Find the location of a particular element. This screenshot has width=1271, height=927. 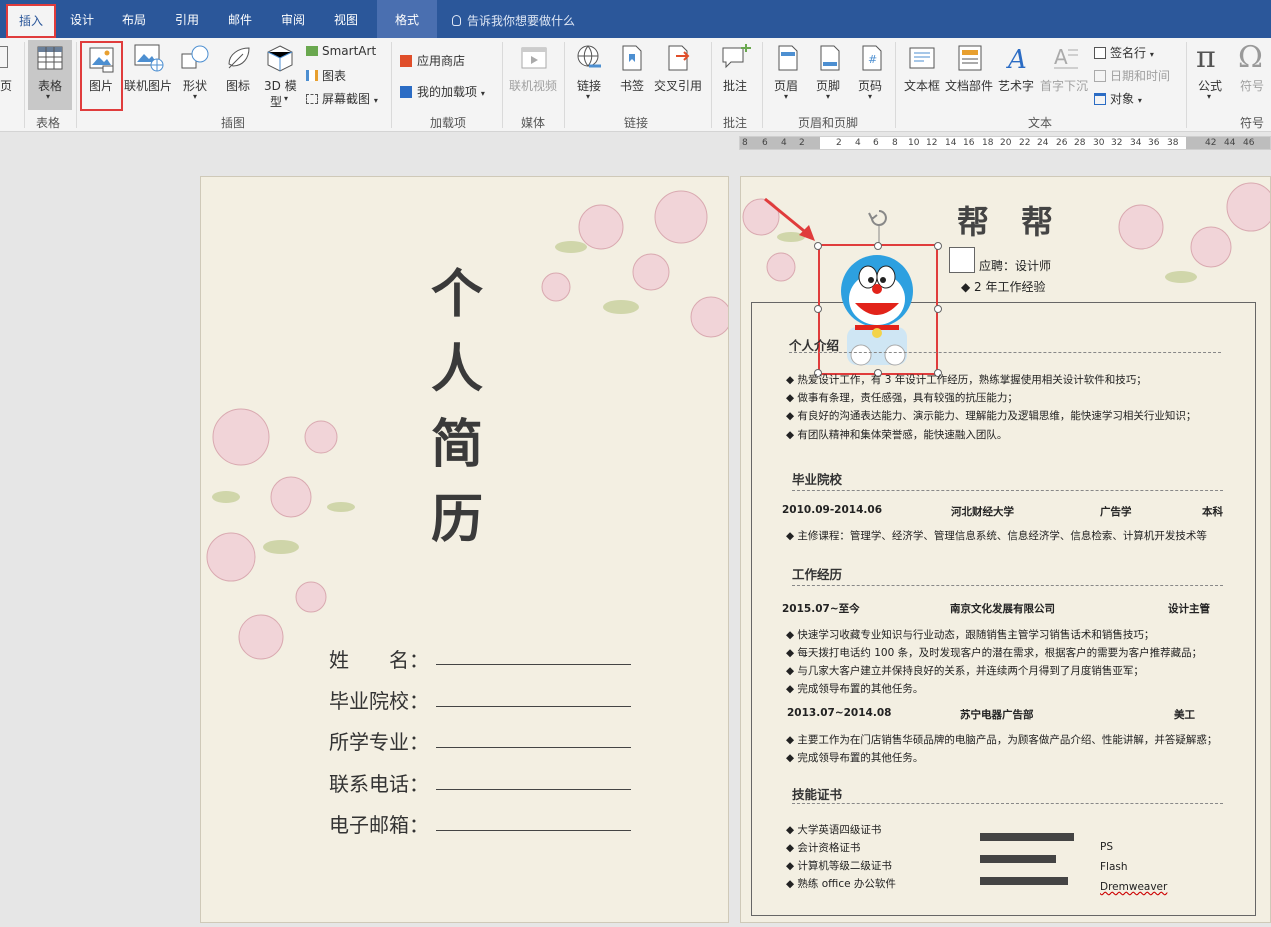

tab-format: 格式 is located at coordinates (407, 19).